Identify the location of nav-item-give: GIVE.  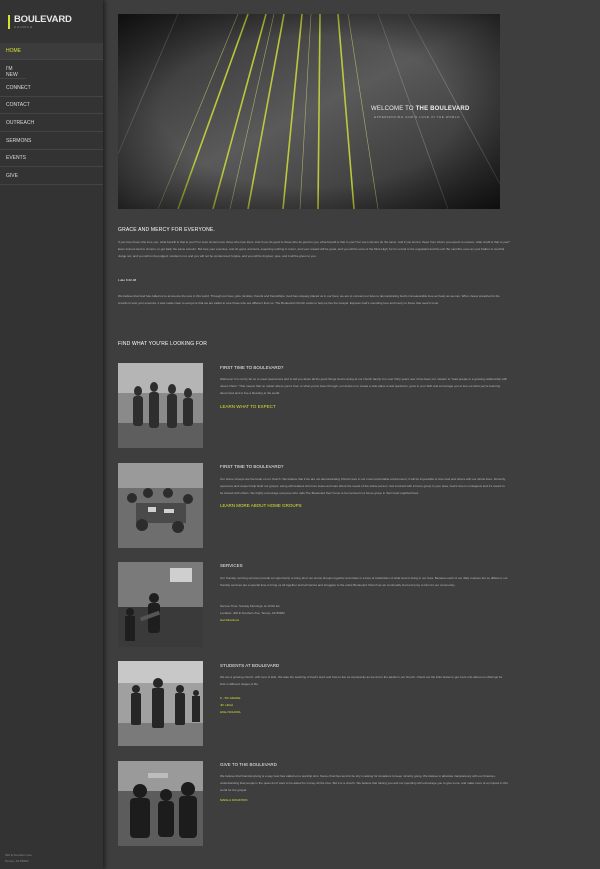
(51, 176).